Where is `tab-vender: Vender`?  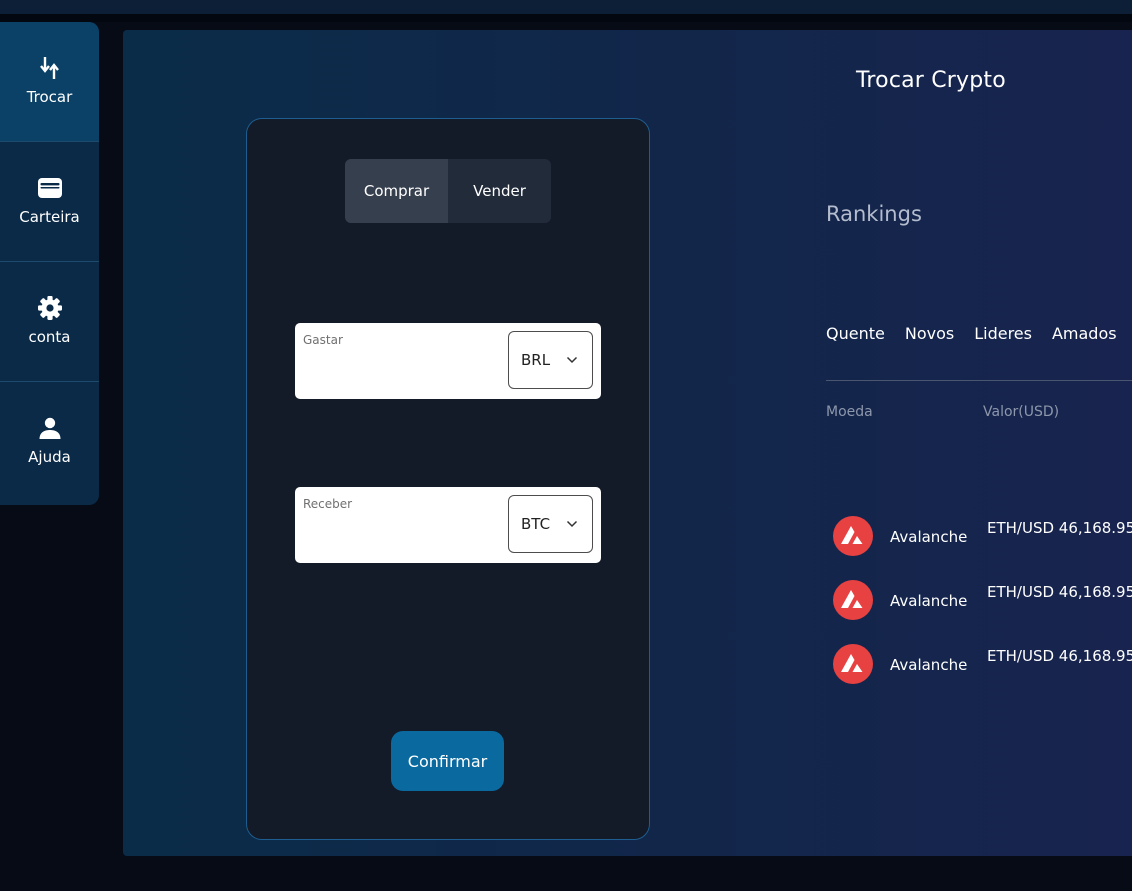 tab-vender: Vender is located at coordinates (499, 191).